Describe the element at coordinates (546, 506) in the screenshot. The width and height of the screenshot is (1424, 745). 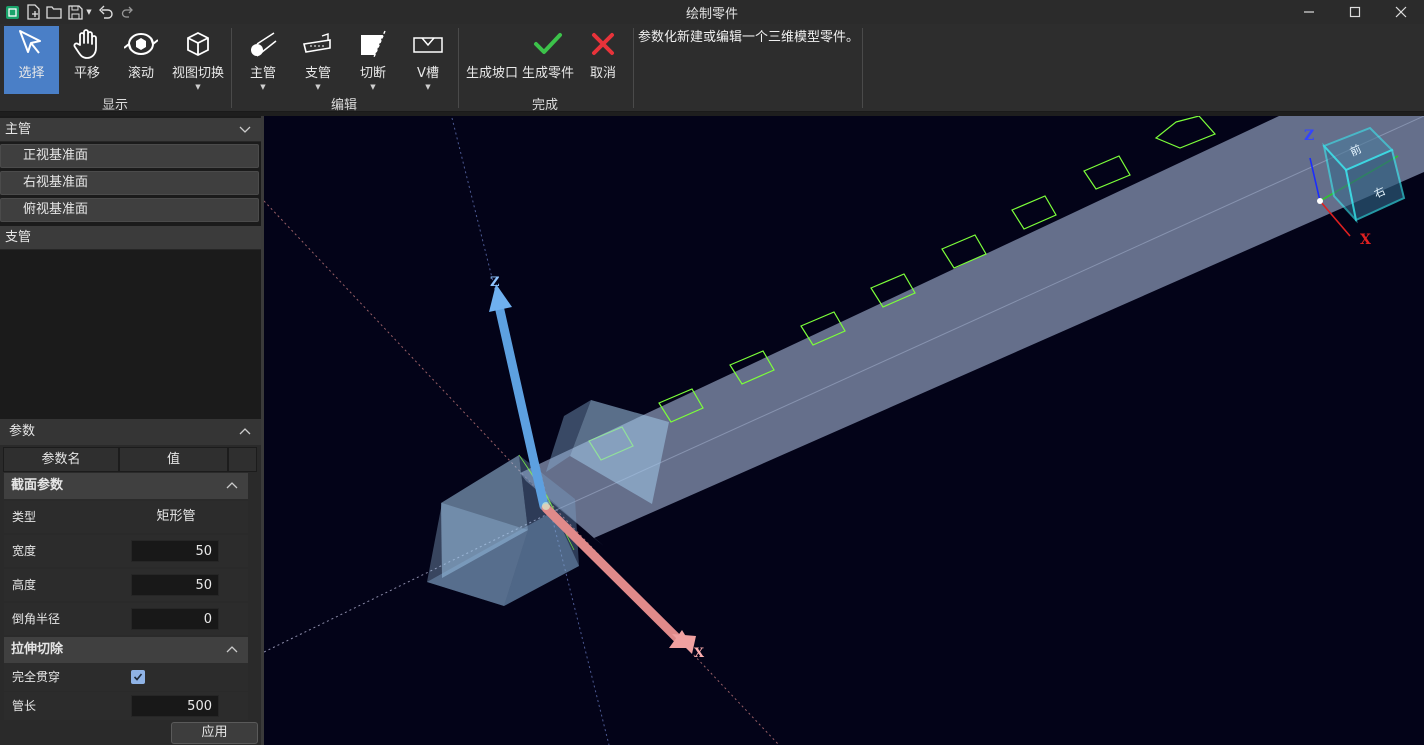
I see `origin-point` at that location.